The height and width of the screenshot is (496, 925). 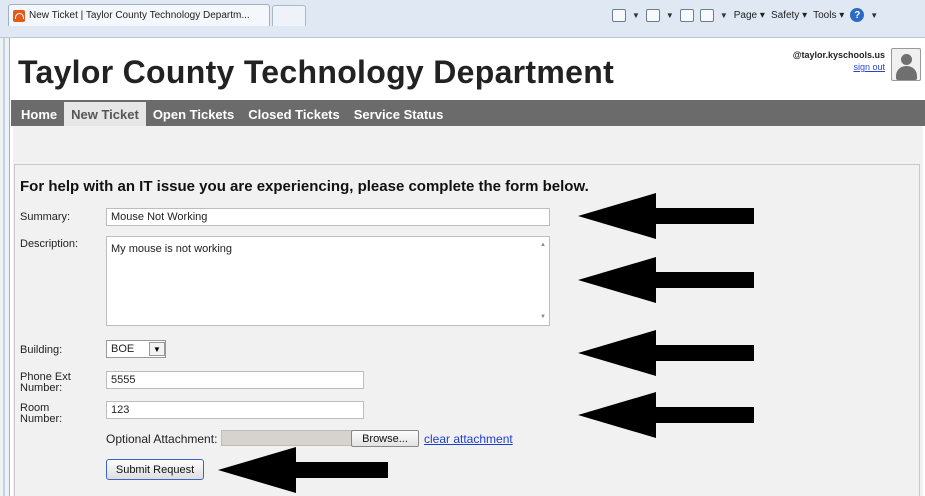 What do you see at coordinates (666, 415) in the screenshot?
I see `arrow-phone-room-icon` at bounding box center [666, 415].